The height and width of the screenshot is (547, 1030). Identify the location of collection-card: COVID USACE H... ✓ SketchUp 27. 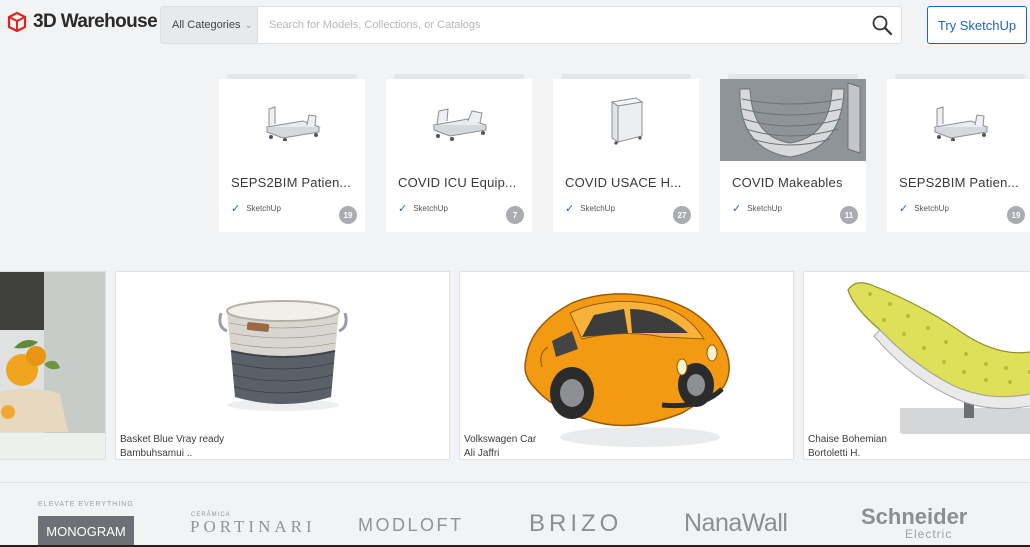
(626, 153).